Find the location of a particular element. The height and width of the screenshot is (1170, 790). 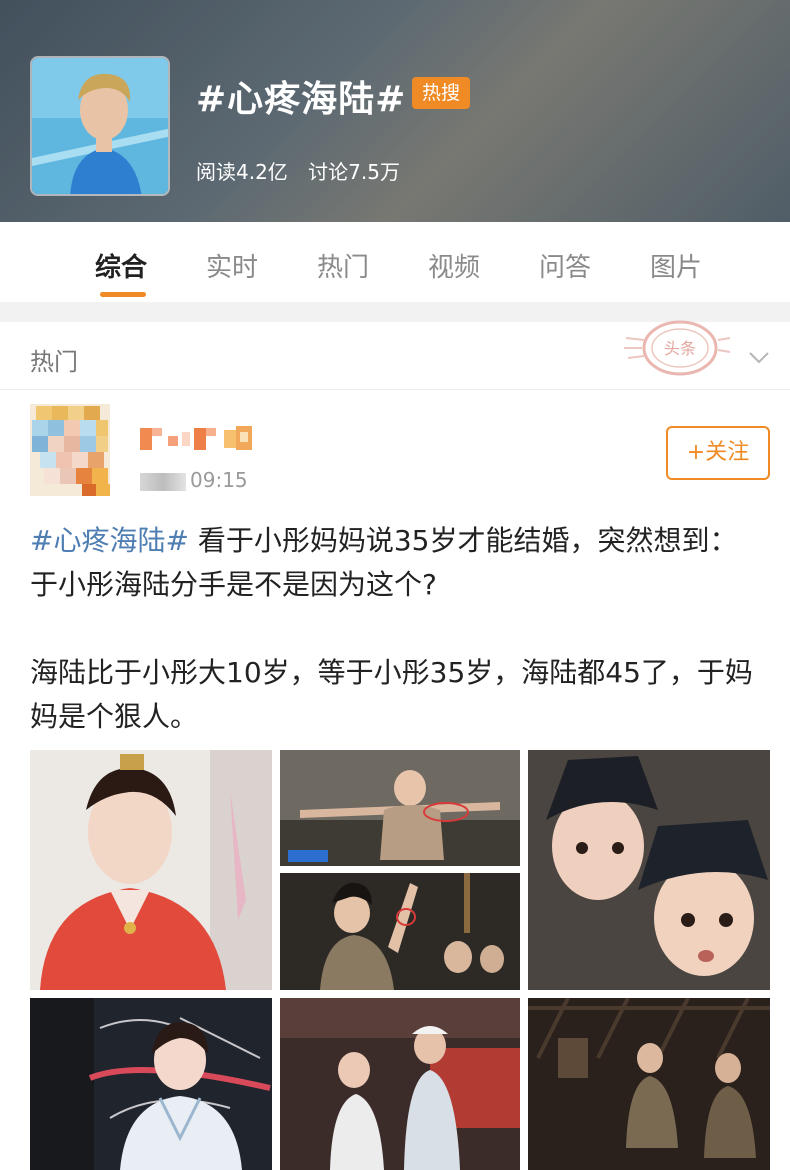

chevron-down-icon is located at coordinates (759, 357).